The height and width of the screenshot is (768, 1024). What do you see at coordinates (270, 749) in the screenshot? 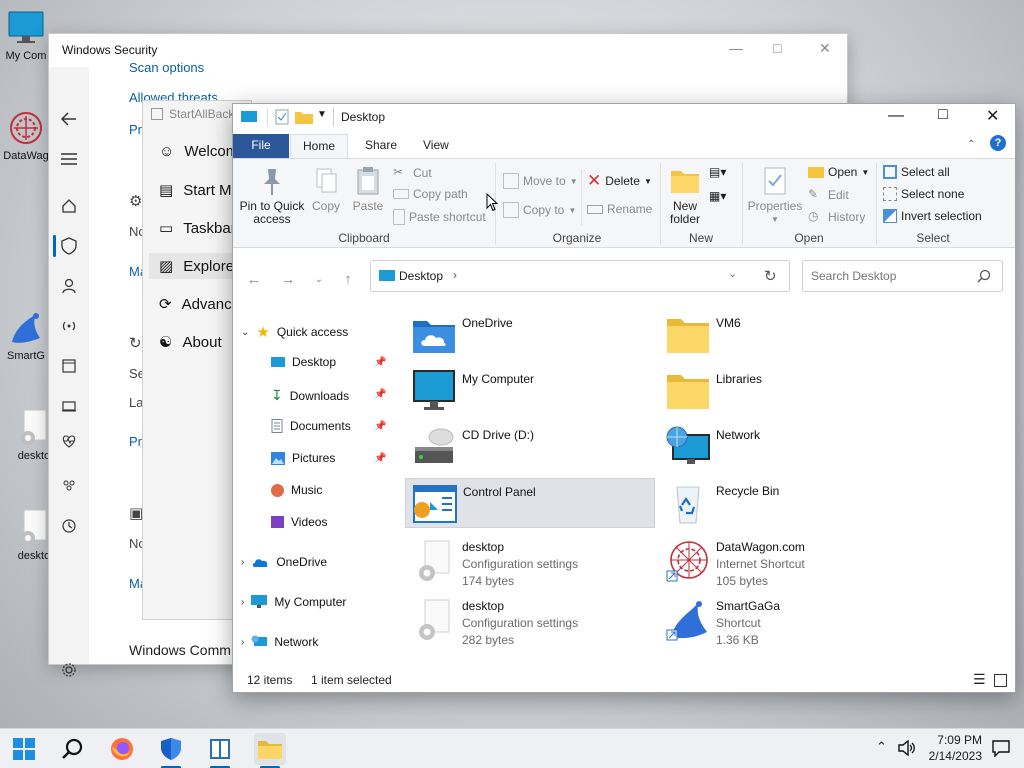
I see `file-explorer-button` at bounding box center [270, 749].